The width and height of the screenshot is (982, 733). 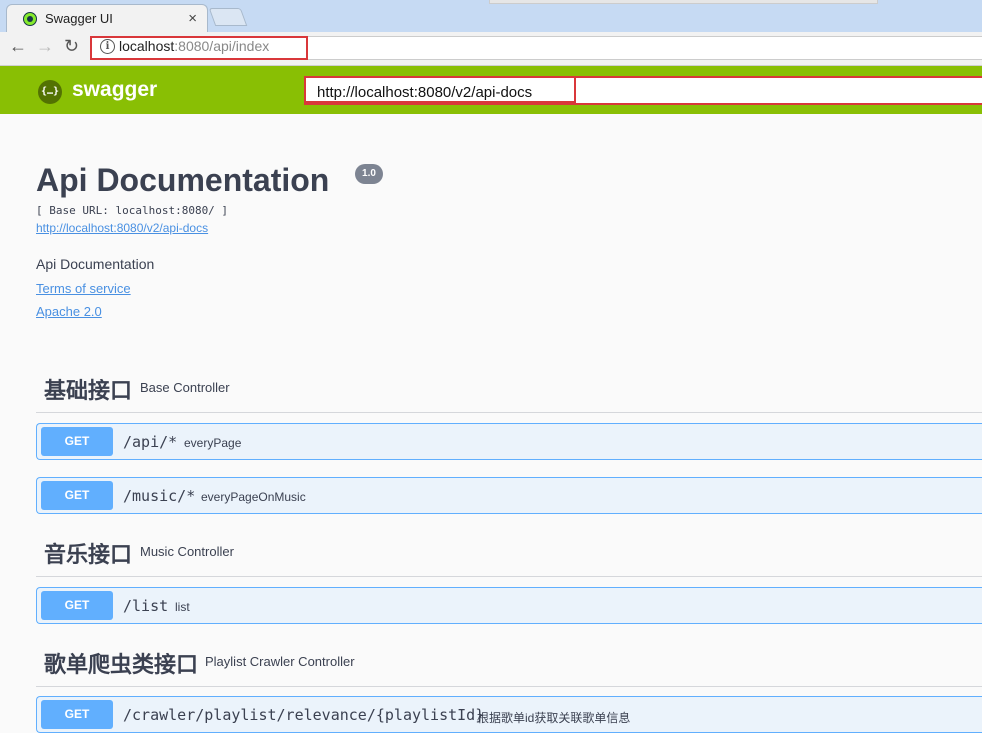 What do you see at coordinates (509, 665) in the screenshot?
I see `section-playlist-crawler-controller: 歌单爬虫类接口 Playlist Crawler Controller` at bounding box center [509, 665].